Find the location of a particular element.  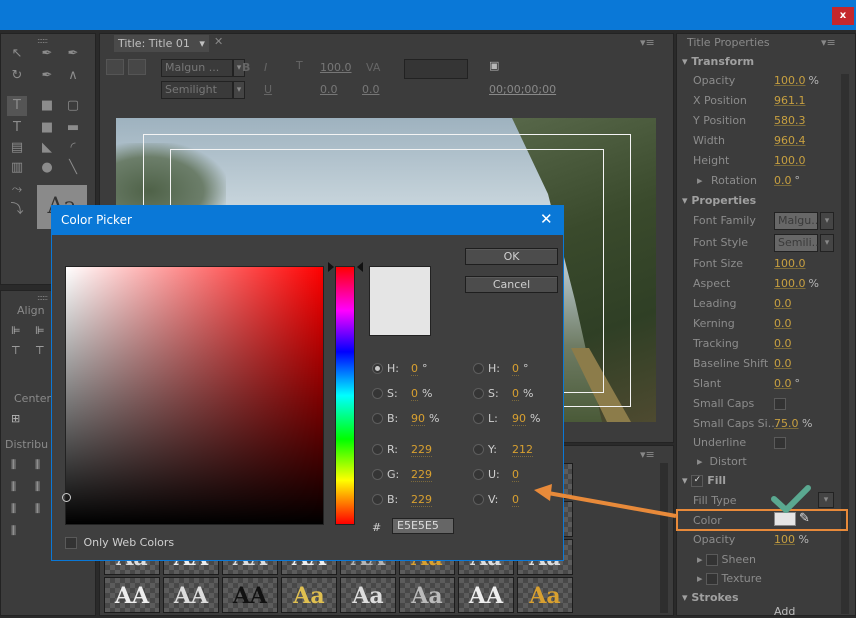

timecode: 00;00;00;00 is located at coordinates (522, 89).